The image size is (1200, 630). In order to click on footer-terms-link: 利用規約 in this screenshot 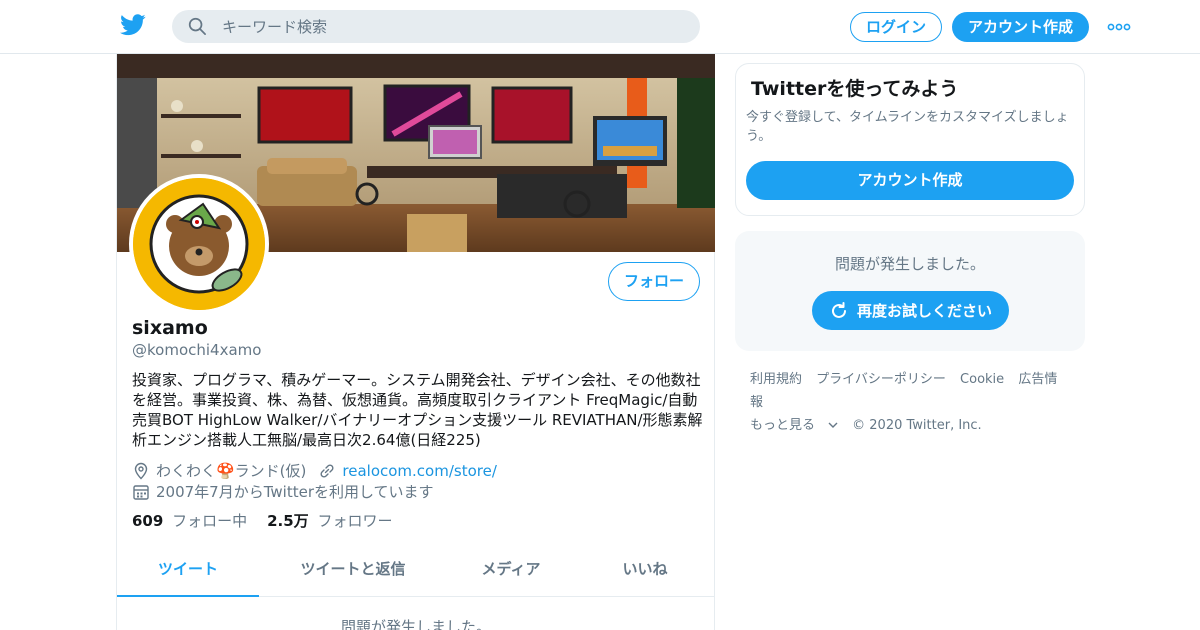, I will do `click(776, 379)`.